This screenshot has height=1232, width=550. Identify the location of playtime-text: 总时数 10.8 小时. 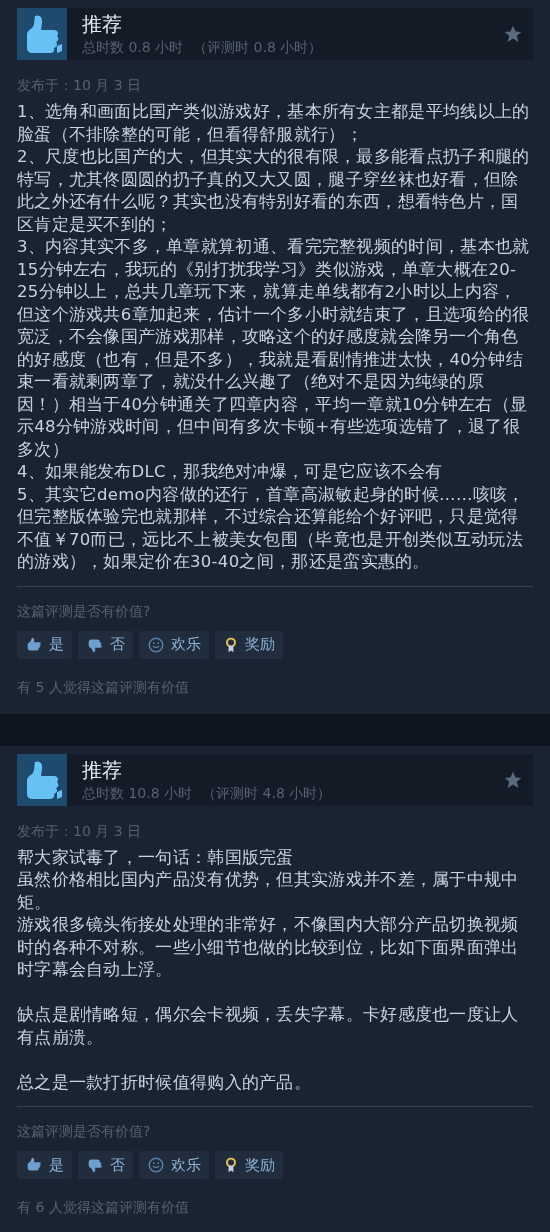
(137, 793).